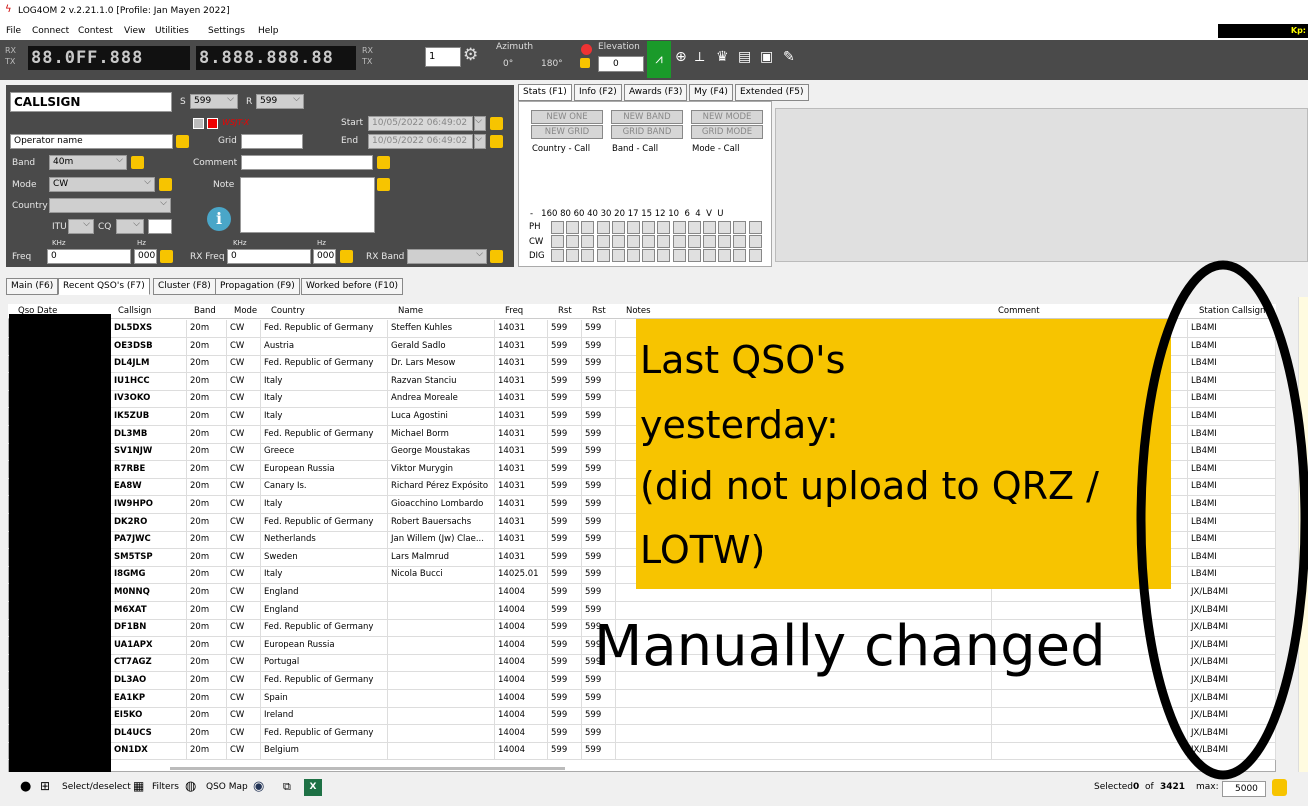  Describe the element at coordinates (789, 57) in the screenshot. I see `pen-icon: ✎` at that location.